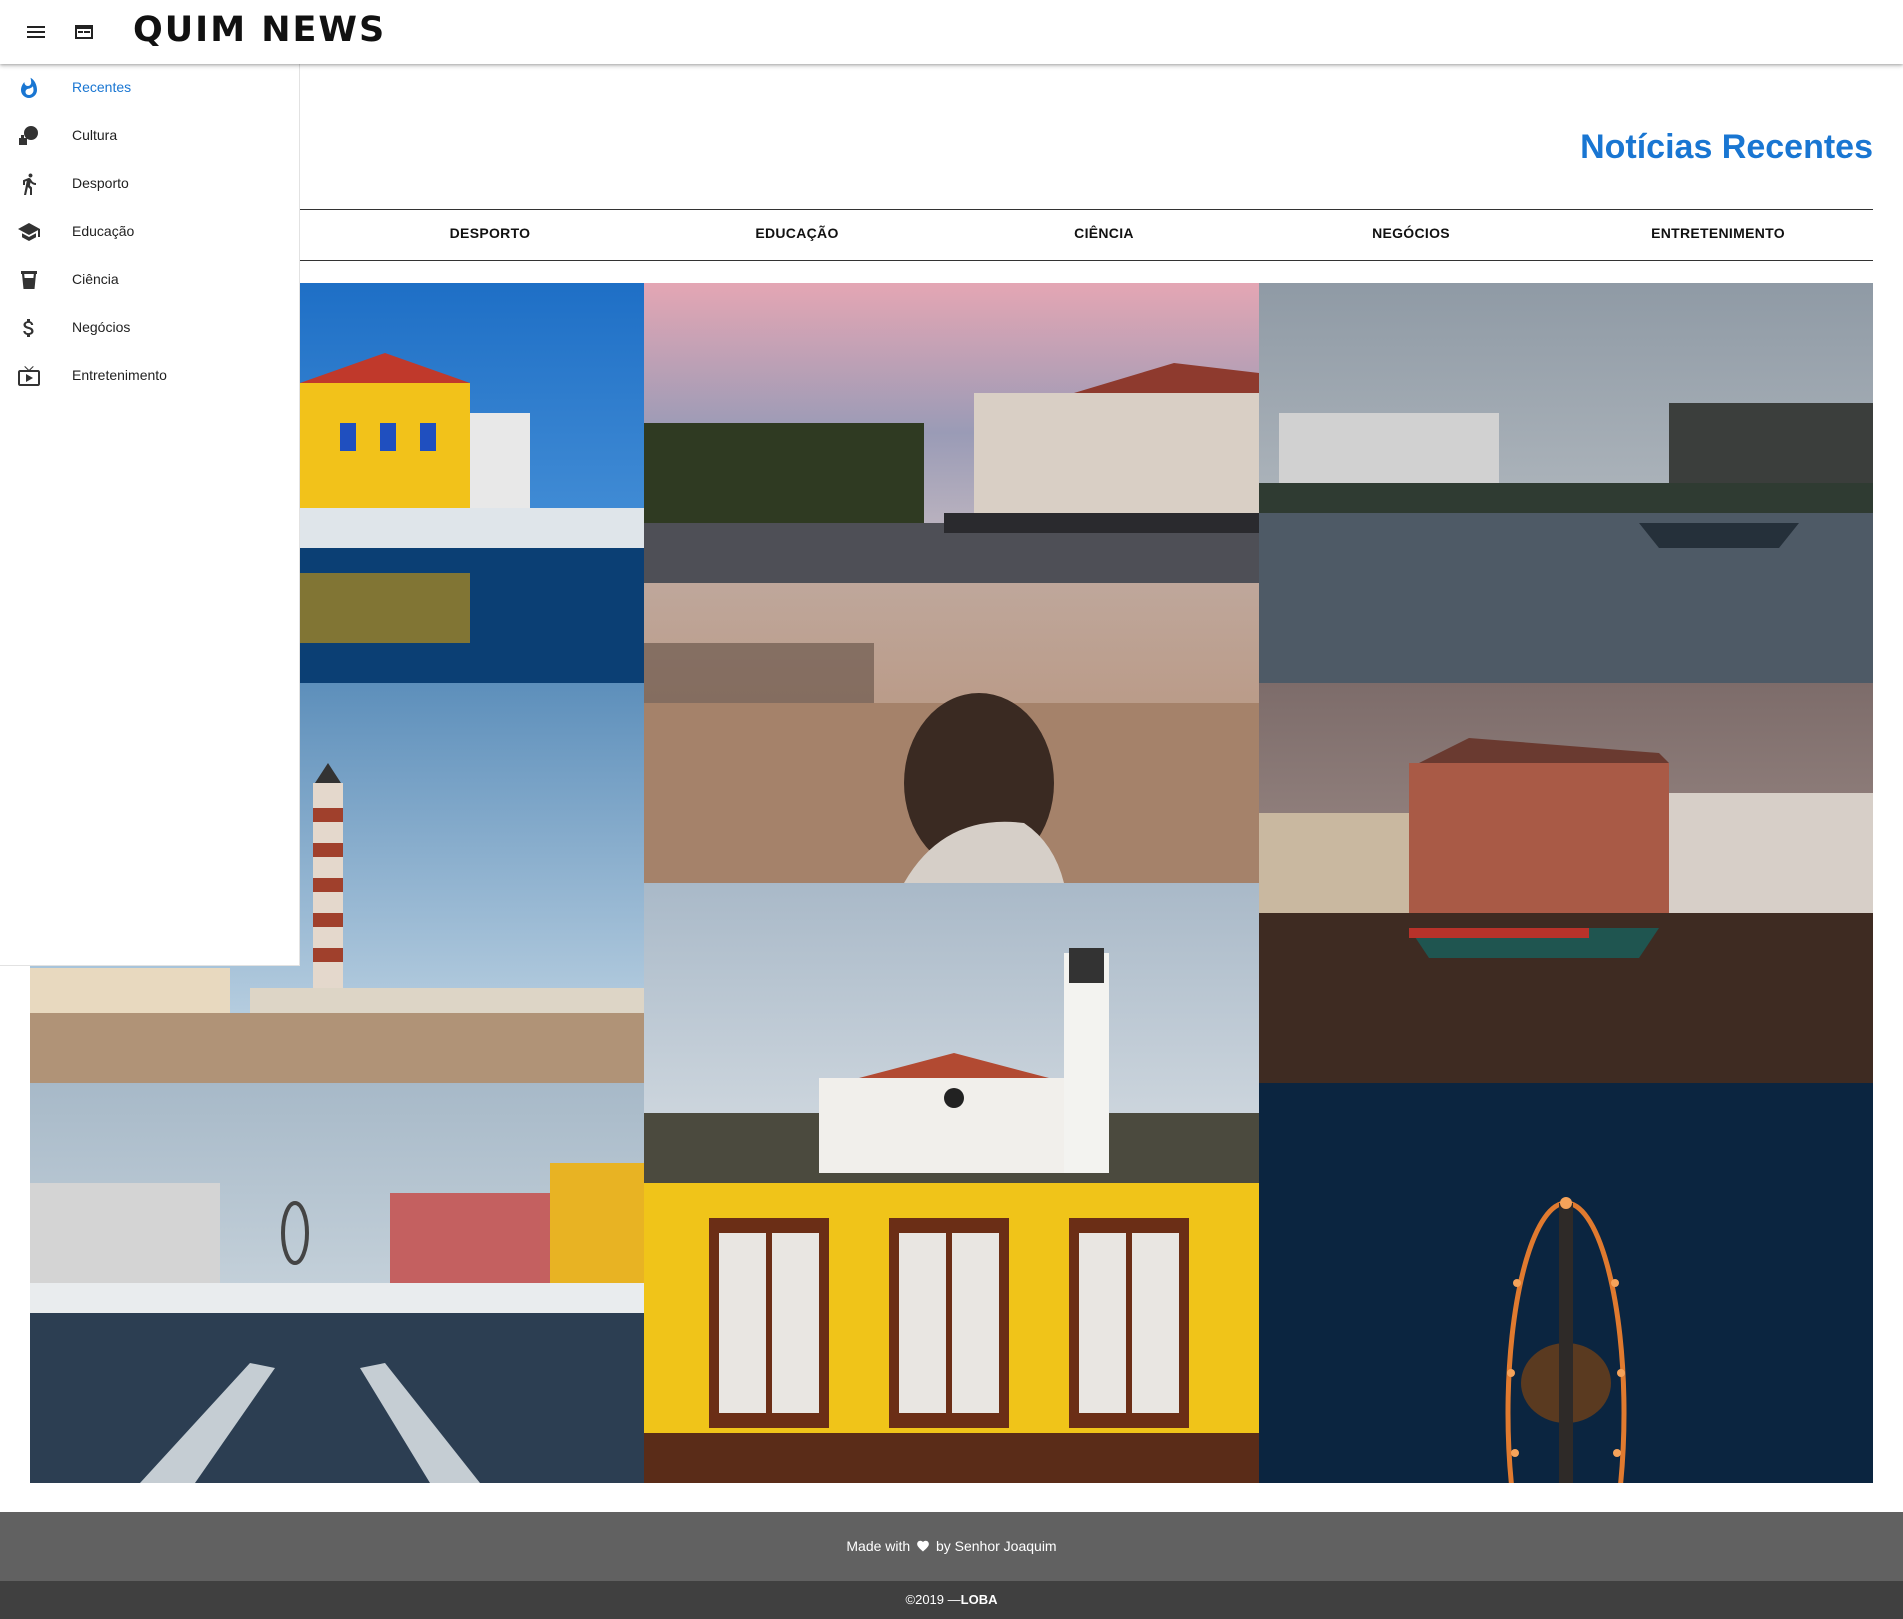  I want to click on graduation-cap-icon, so click(29, 232).